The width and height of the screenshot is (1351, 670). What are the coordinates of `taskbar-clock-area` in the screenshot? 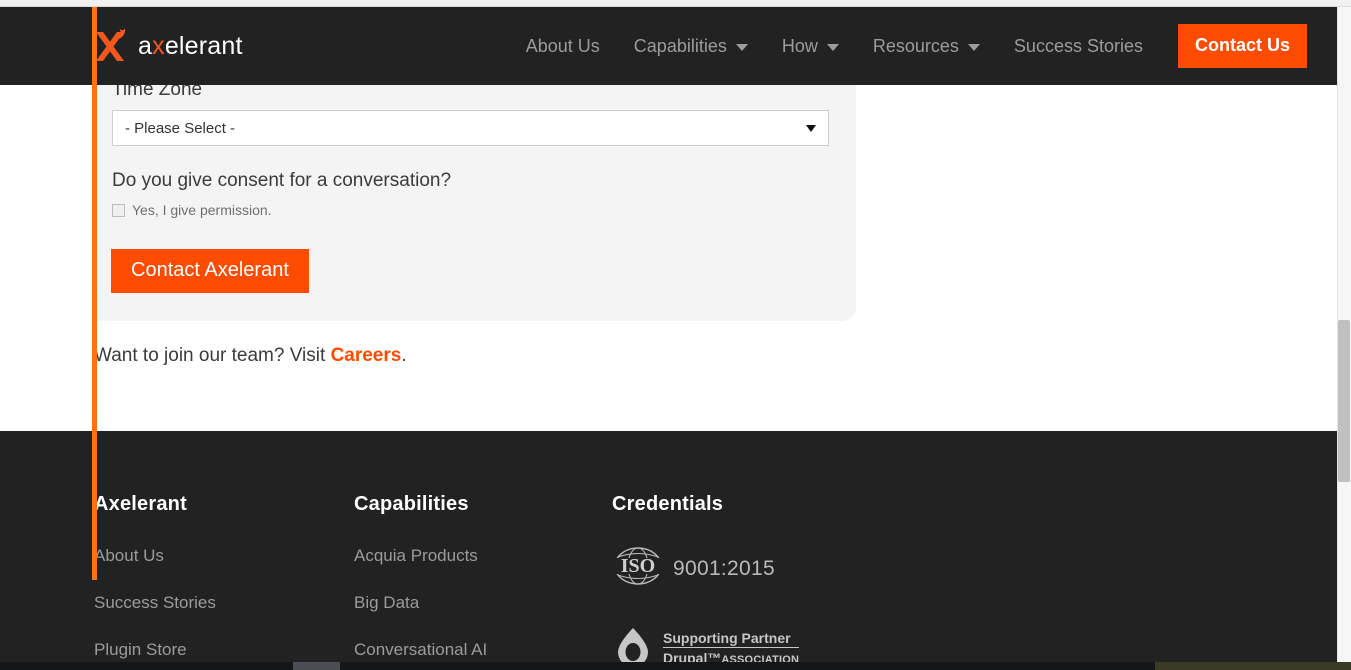 It's located at (1253, 666).